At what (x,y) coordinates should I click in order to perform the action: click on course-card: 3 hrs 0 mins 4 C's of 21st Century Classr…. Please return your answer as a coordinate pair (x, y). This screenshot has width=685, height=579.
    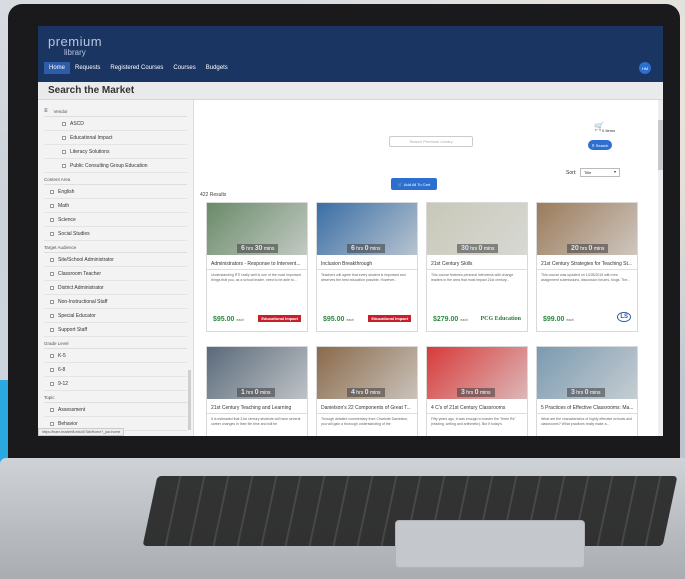
    Looking at the image, I should click on (477, 391).